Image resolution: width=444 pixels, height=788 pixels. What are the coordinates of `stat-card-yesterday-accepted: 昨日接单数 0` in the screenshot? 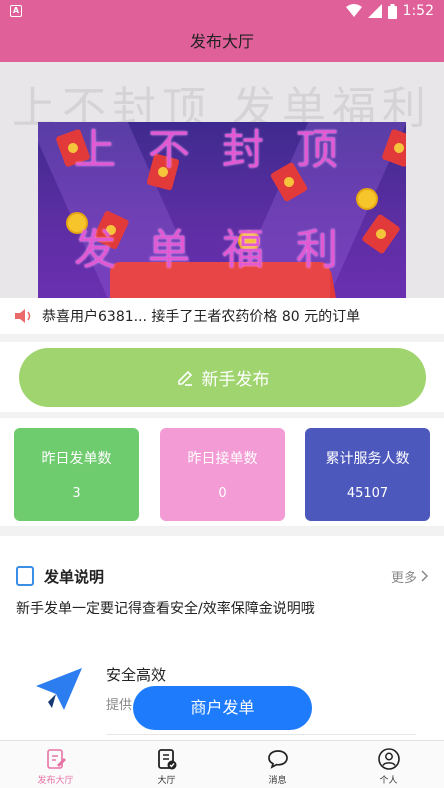 It's located at (222, 474).